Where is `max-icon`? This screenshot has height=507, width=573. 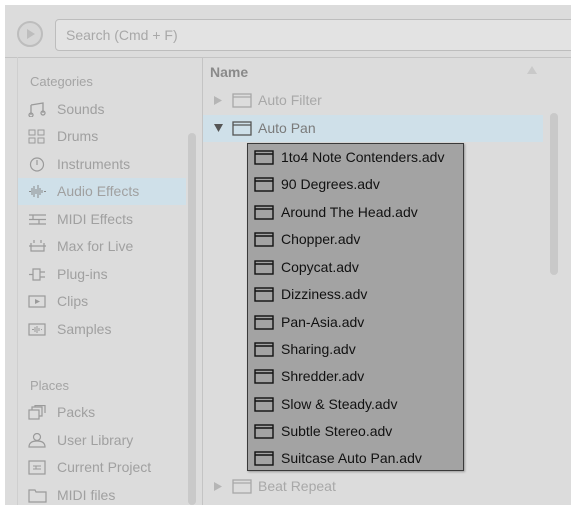
max-icon is located at coordinates (37, 246).